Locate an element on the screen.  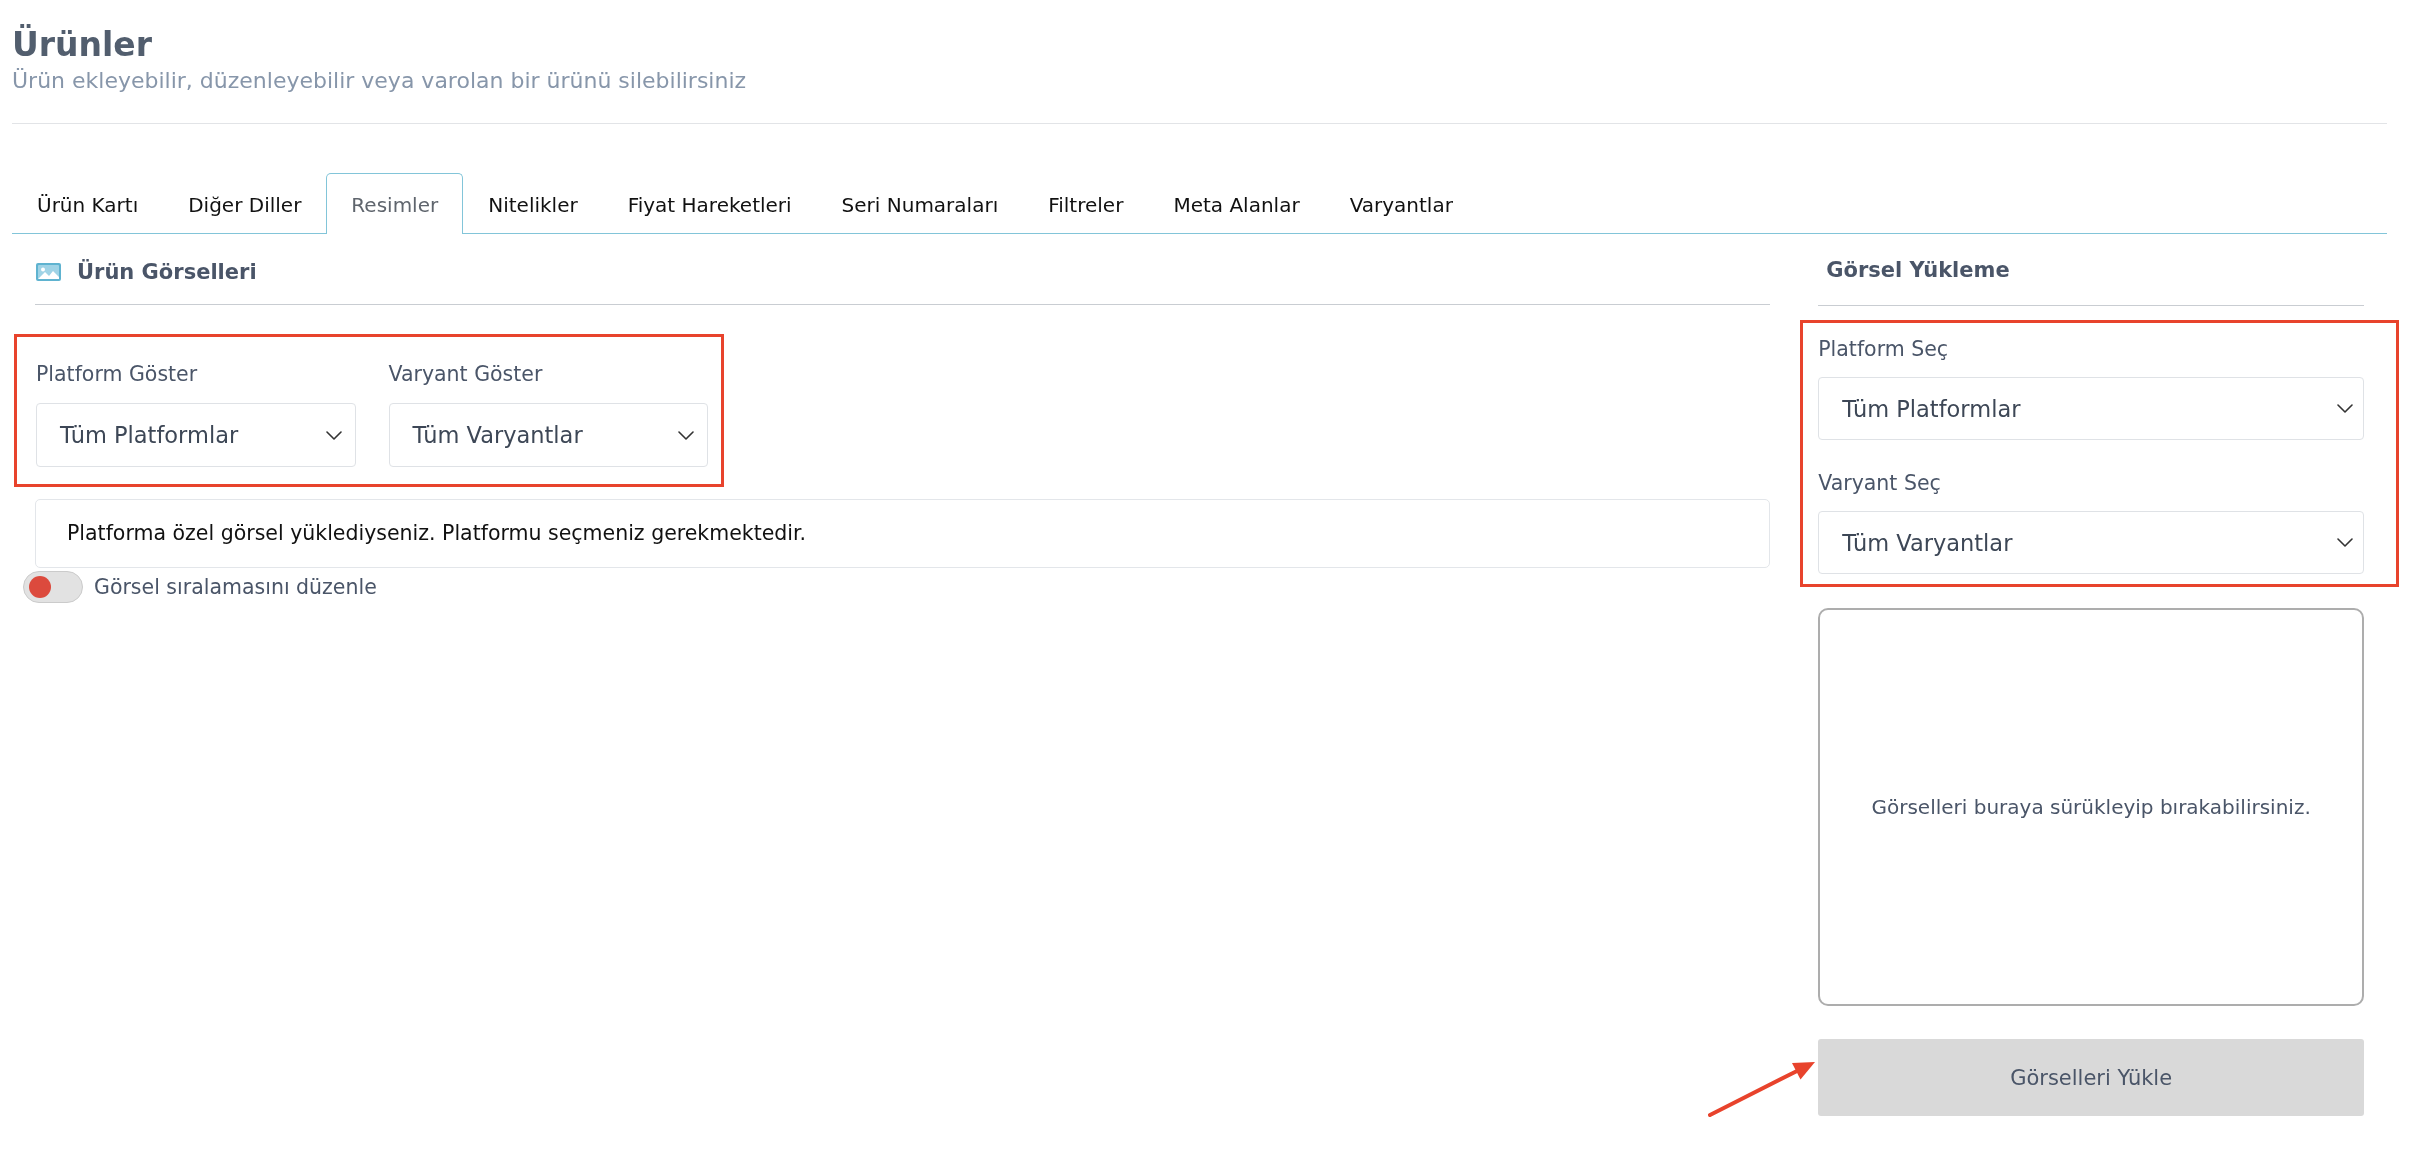
tab: Nitelikler is located at coordinates (533, 203).